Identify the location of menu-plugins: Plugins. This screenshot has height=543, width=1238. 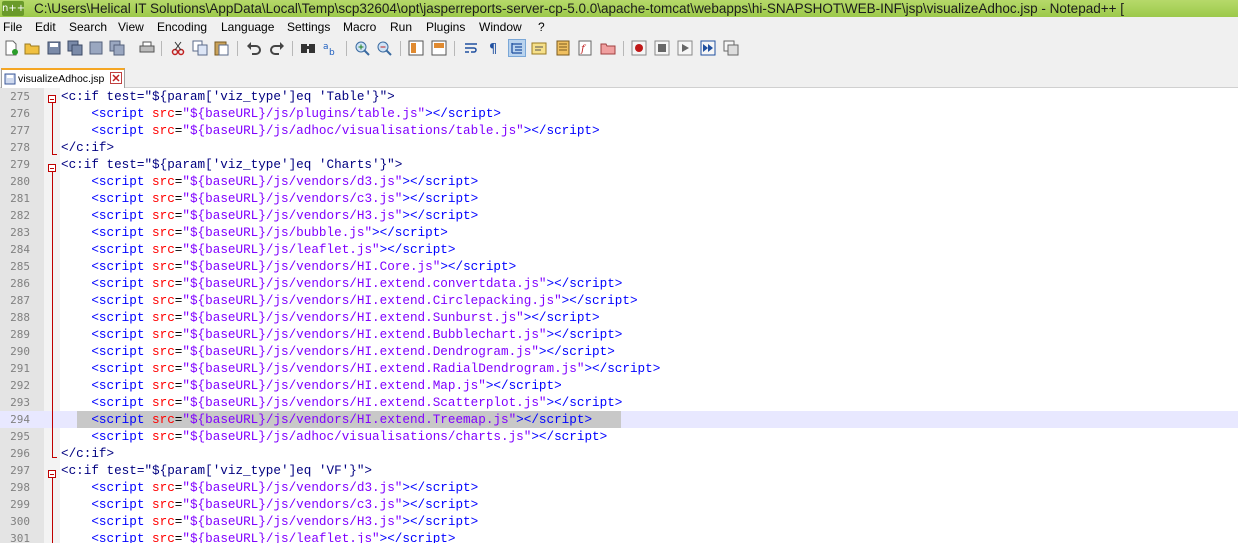
(445, 27).